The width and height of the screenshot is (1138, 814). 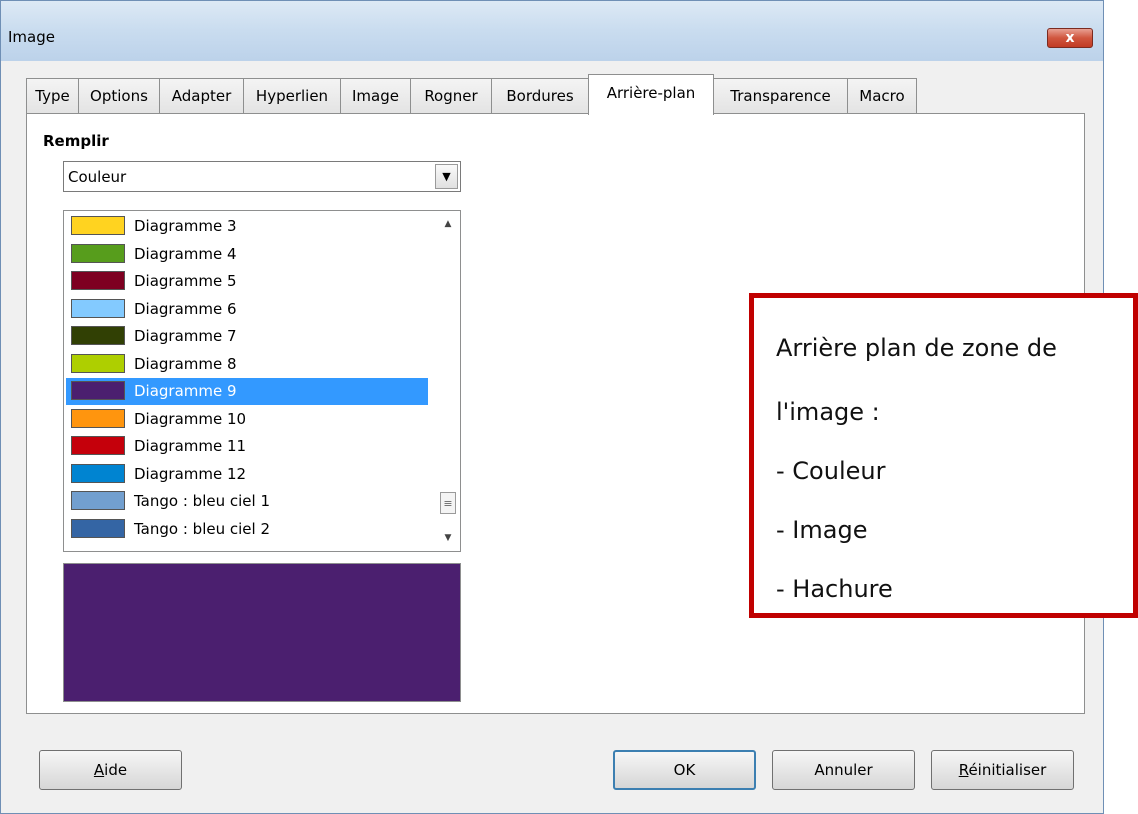 I want to click on color-label: Diagramme 8, so click(x=185, y=363).